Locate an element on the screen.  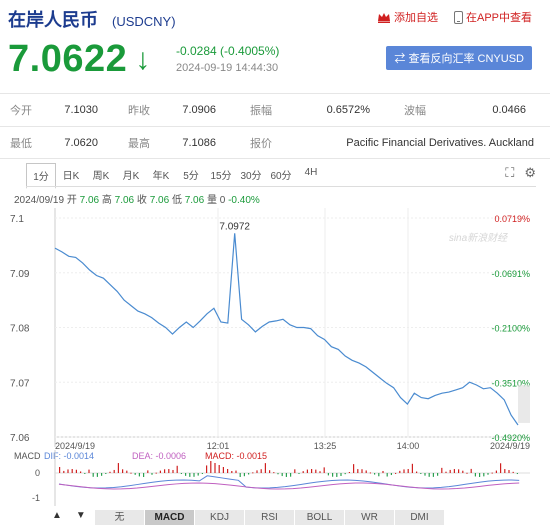
price-row: 7.0622 ↓ is located at coordinates (79, 59).